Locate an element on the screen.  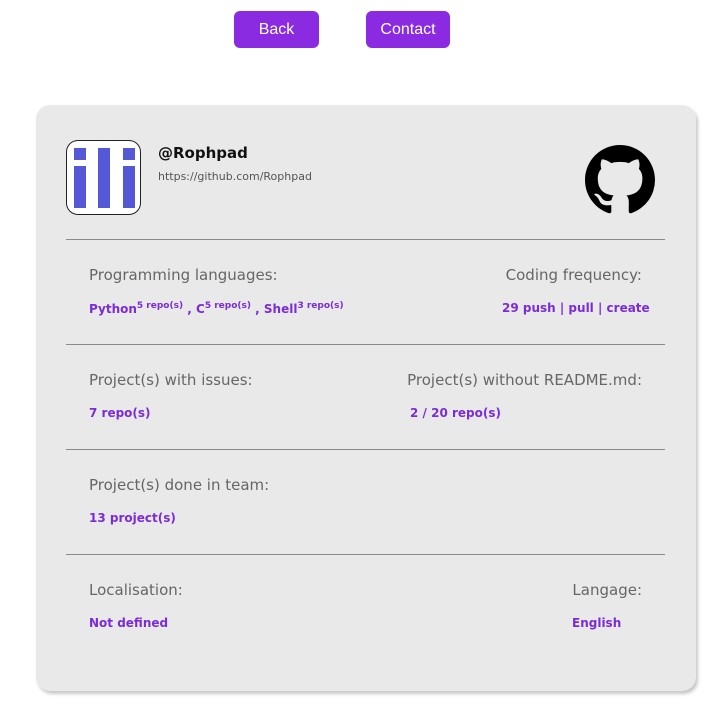
frequency-value: 29 push | pull | create is located at coordinates (576, 308).